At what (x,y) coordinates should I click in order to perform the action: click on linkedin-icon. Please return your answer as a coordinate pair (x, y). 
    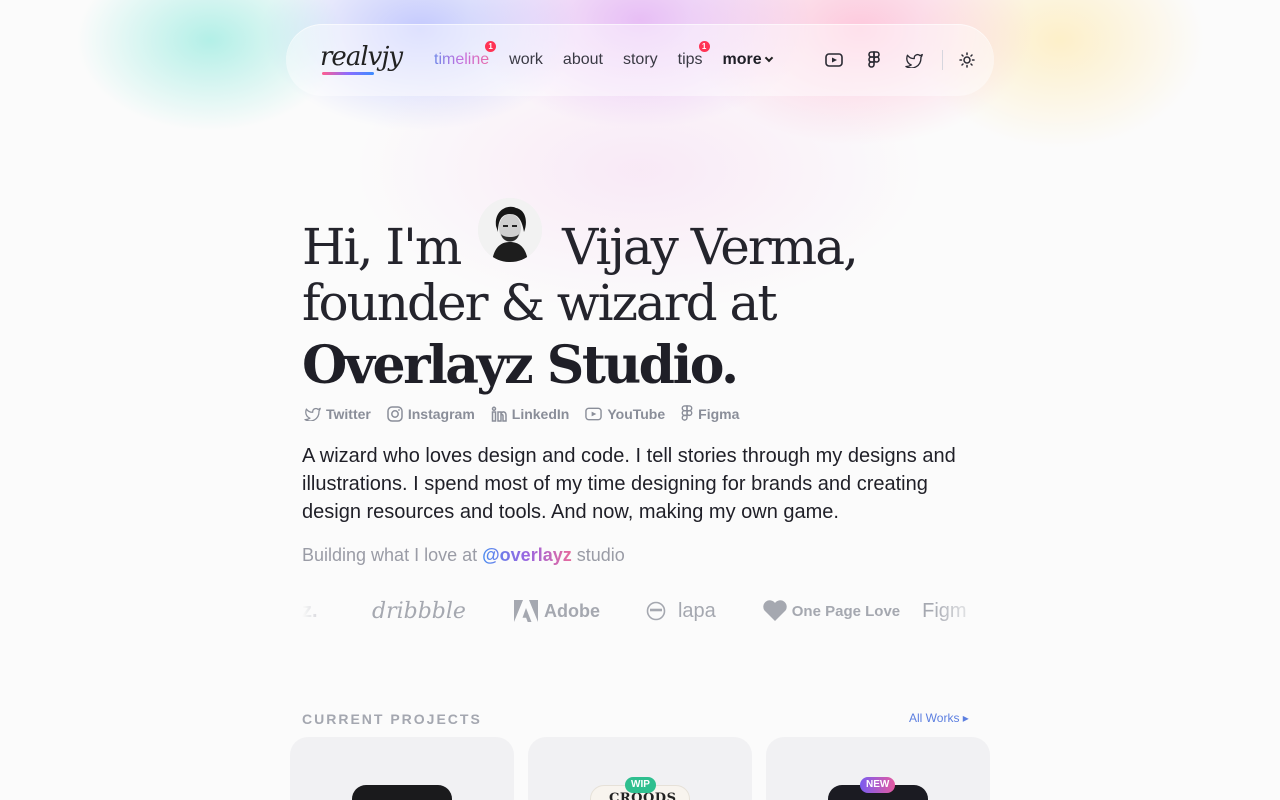
    Looking at the image, I should click on (499, 414).